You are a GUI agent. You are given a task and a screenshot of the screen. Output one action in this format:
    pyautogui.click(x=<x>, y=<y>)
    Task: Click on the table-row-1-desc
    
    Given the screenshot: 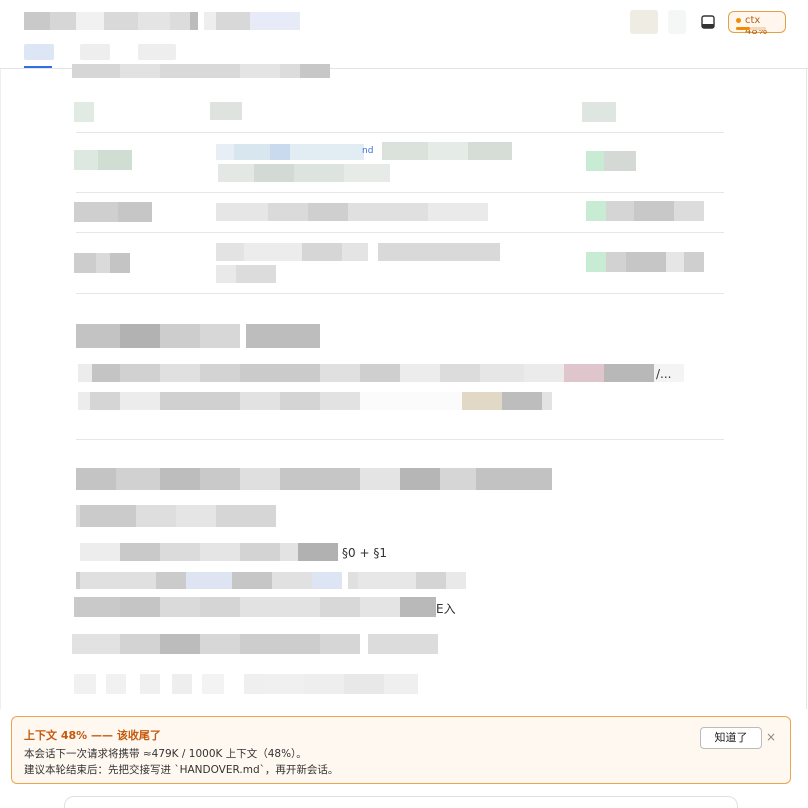 What is the action you would take?
    pyautogui.click(x=447, y=151)
    